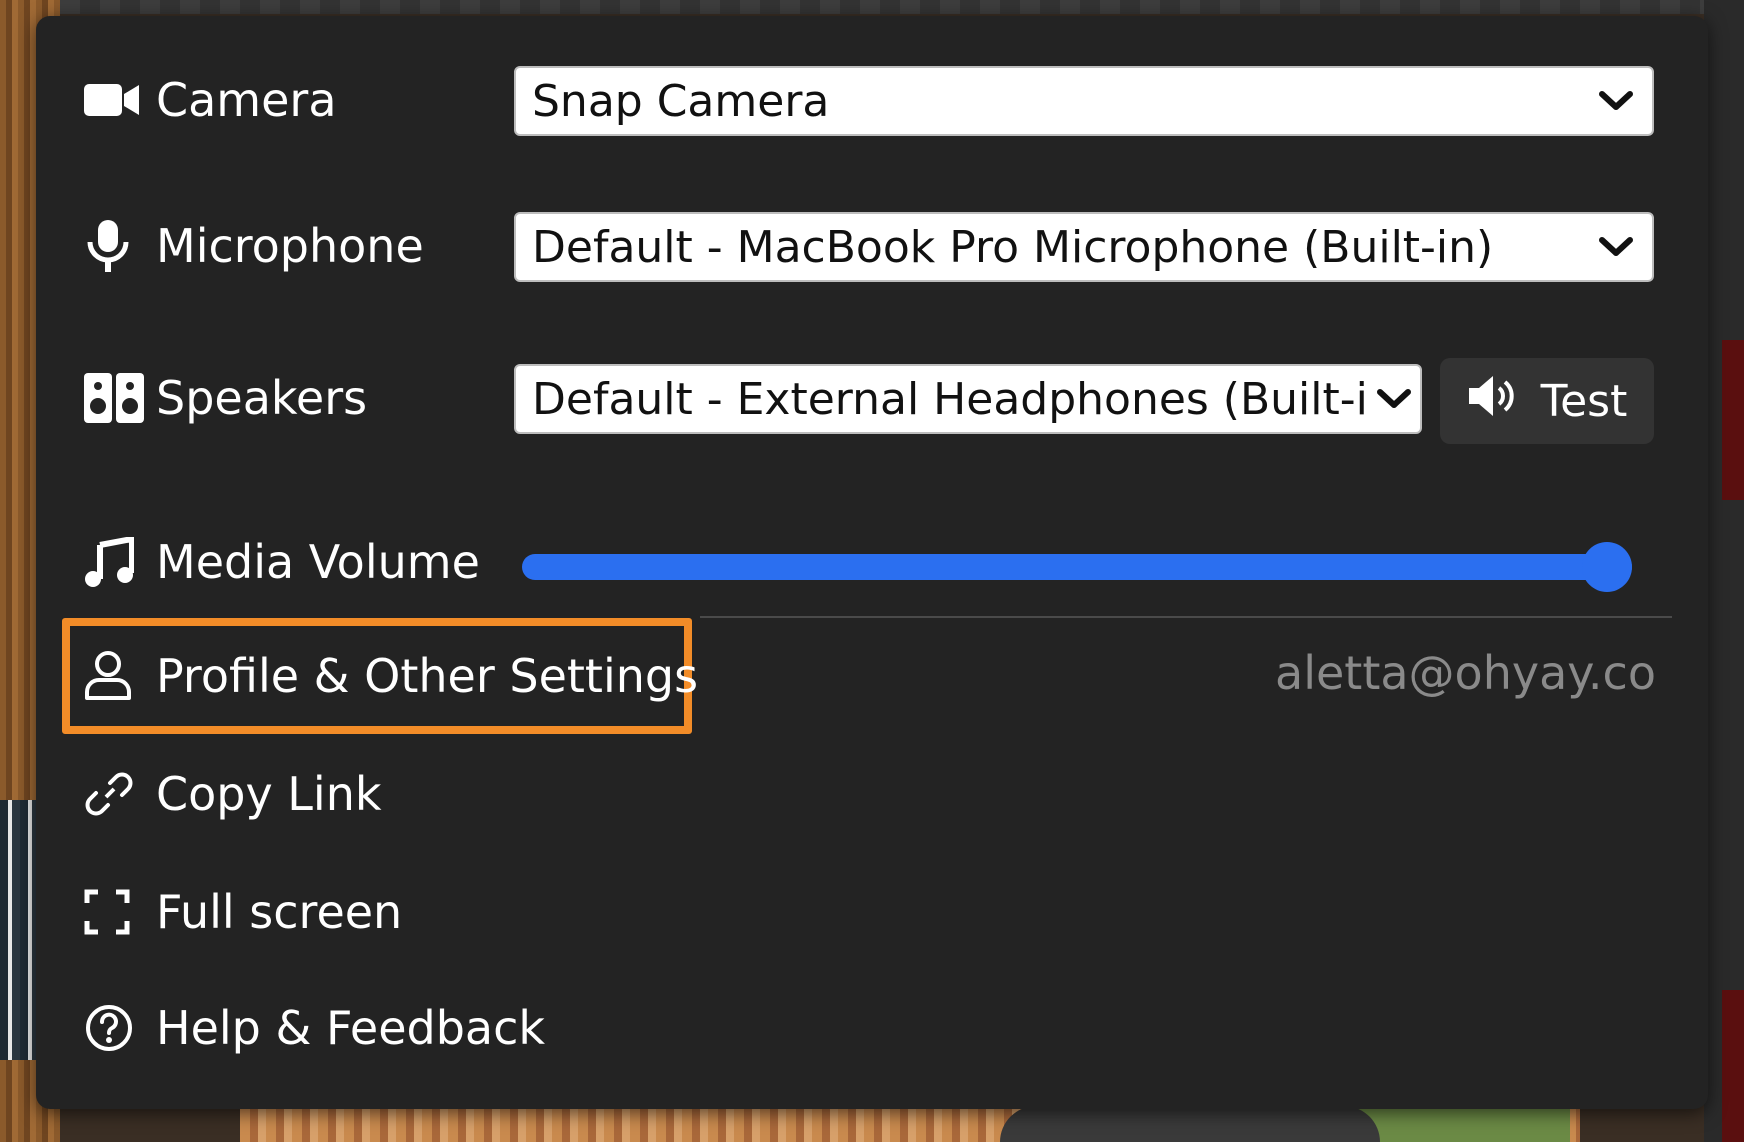 The width and height of the screenshot is (1744, 1142). I want to click on slider-track, so click(1077, 567).